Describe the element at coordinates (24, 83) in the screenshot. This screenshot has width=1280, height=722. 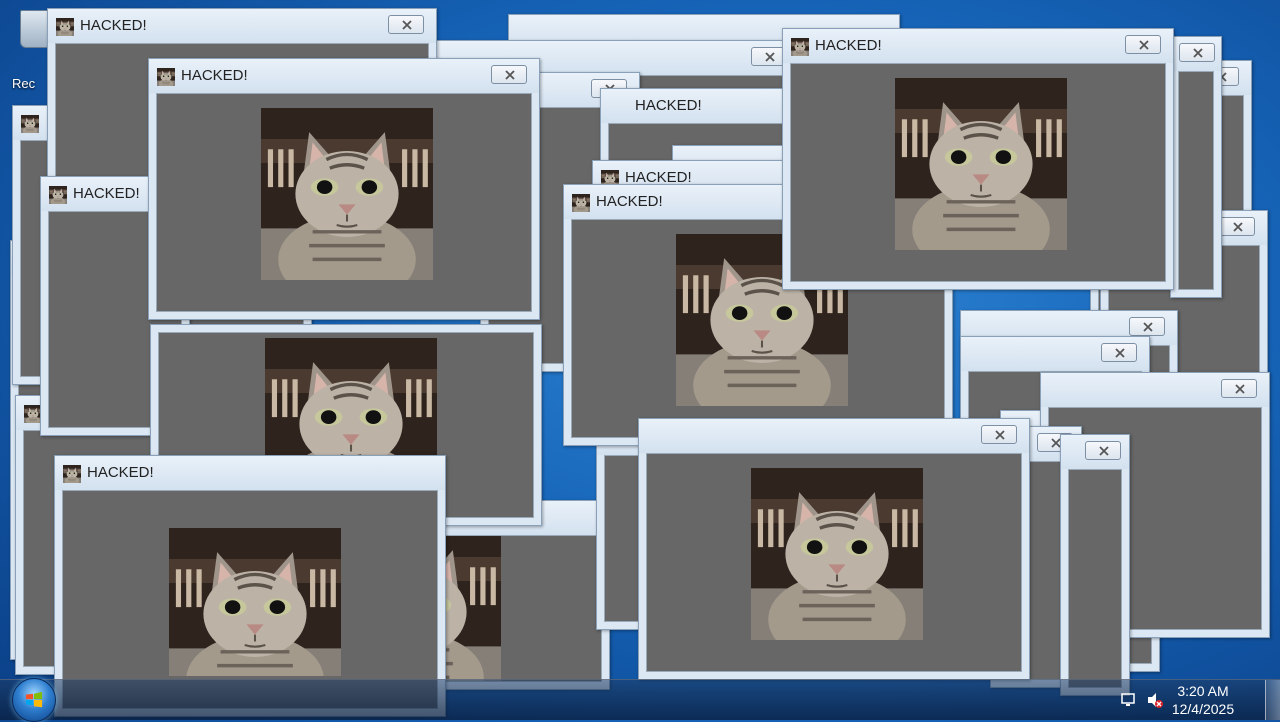
I see `recycle-bin-label: Rec` at that location.